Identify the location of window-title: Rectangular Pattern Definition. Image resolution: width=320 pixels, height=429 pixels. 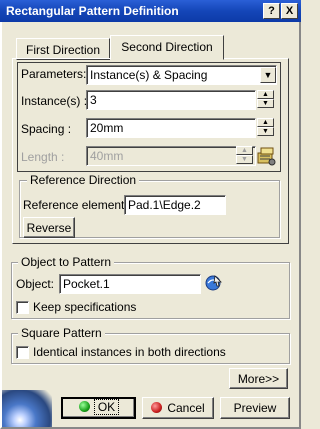
(92, 11).